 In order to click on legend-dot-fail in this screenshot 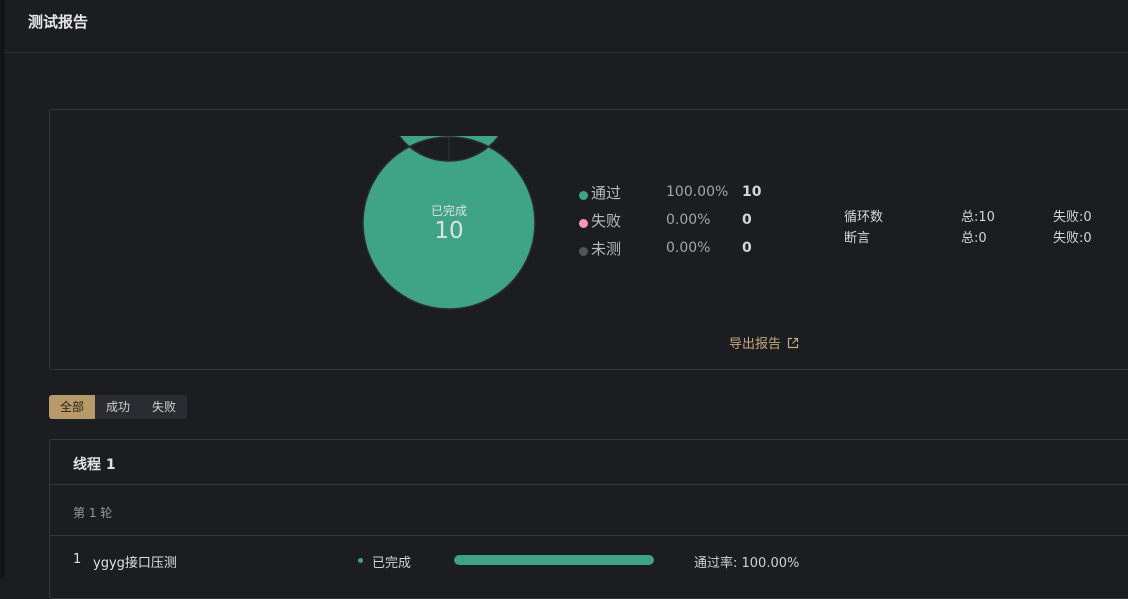, I will do `click(583, 223)`.